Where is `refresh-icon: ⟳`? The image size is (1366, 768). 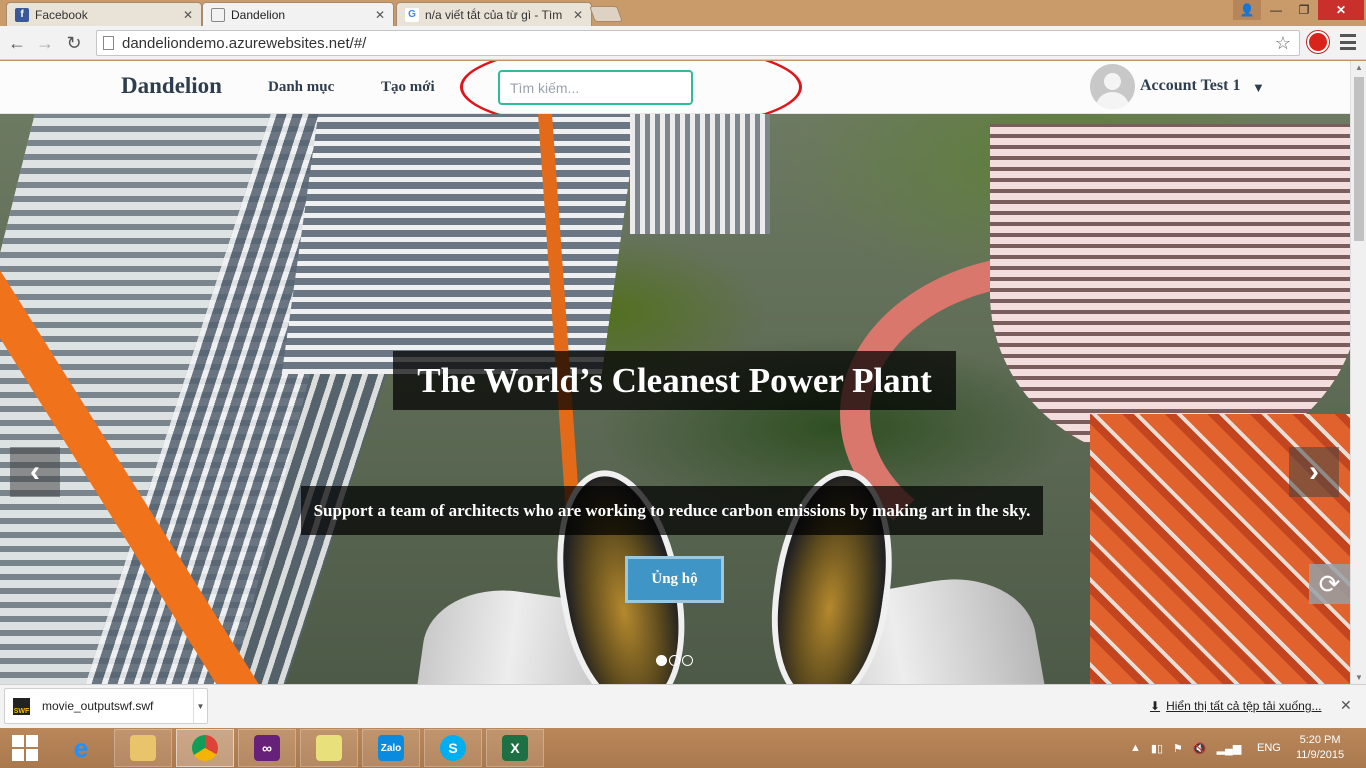 refresh-icon: ⟳ is located at coordinates (1329, 584).